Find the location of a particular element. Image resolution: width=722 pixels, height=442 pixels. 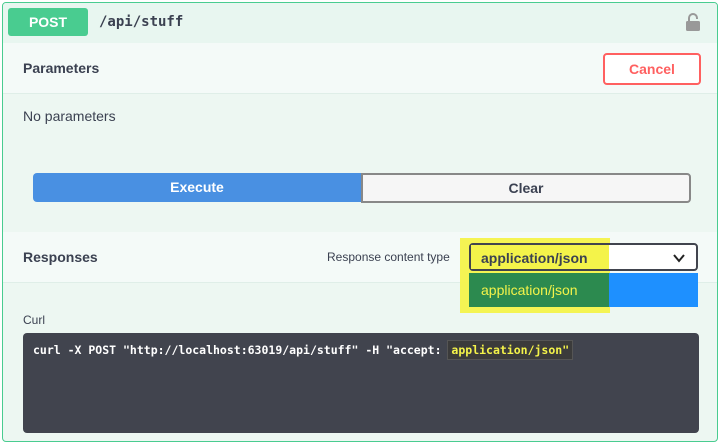

operation-summary: POST /api/stuff is located at coordinates (360, 23).